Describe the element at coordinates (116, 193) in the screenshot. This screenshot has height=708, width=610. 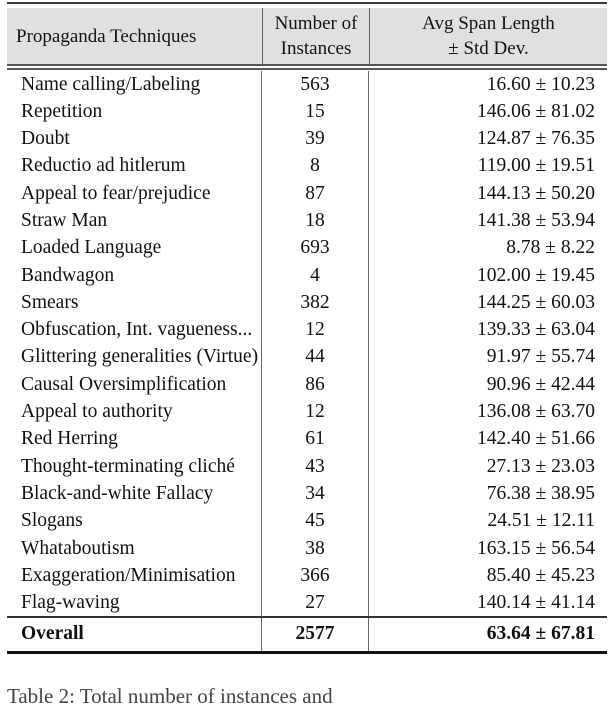
I see `row-technique: Appeal to fear/prejudice` at that location.